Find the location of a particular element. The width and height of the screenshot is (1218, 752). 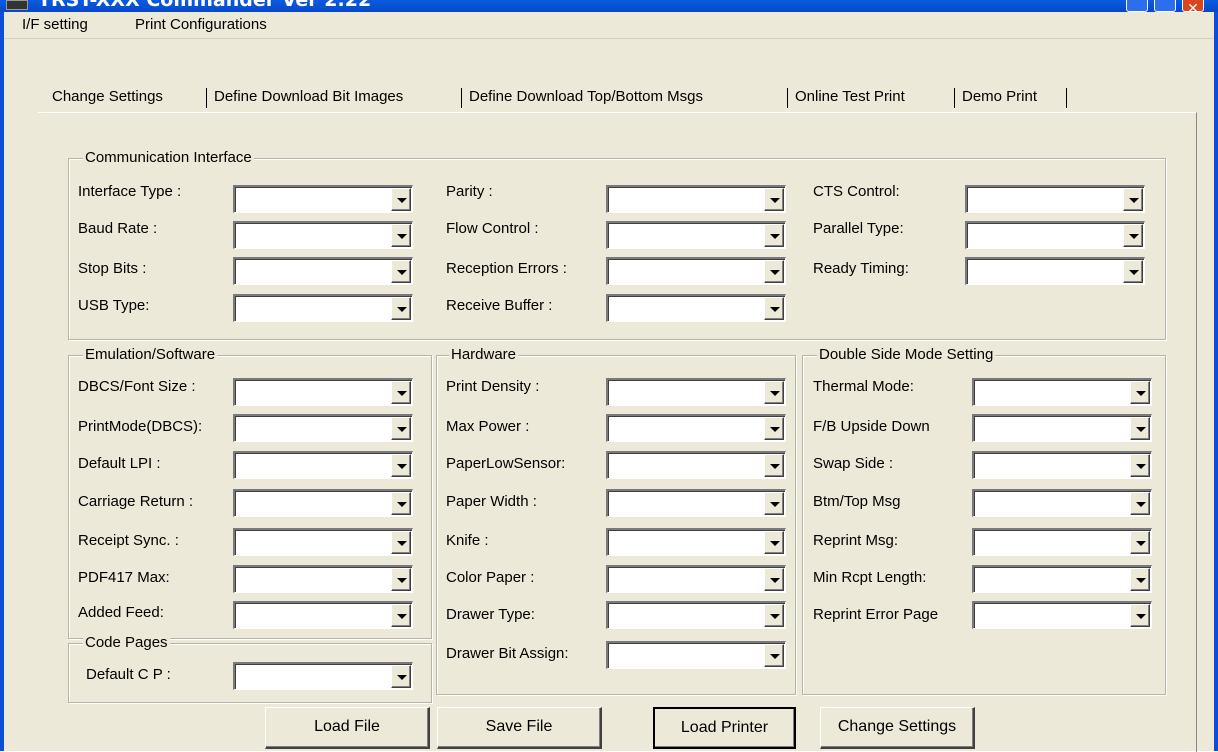

minimize-button is located at coordinates (1137, 6).